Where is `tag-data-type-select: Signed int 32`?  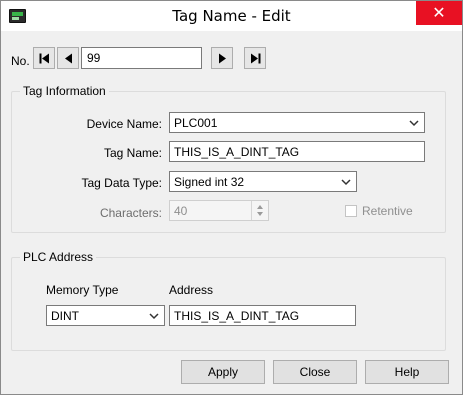
tag-data-type-select: Signed int 32 is located at coordinates (263, 181).